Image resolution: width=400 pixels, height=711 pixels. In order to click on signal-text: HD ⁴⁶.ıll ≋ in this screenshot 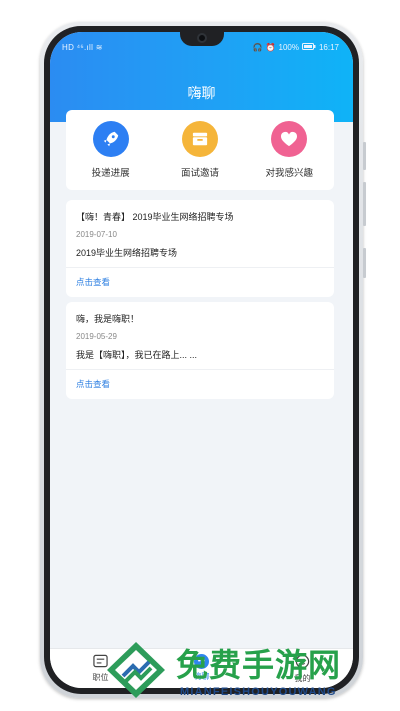, I will do `click(82, 47)`.